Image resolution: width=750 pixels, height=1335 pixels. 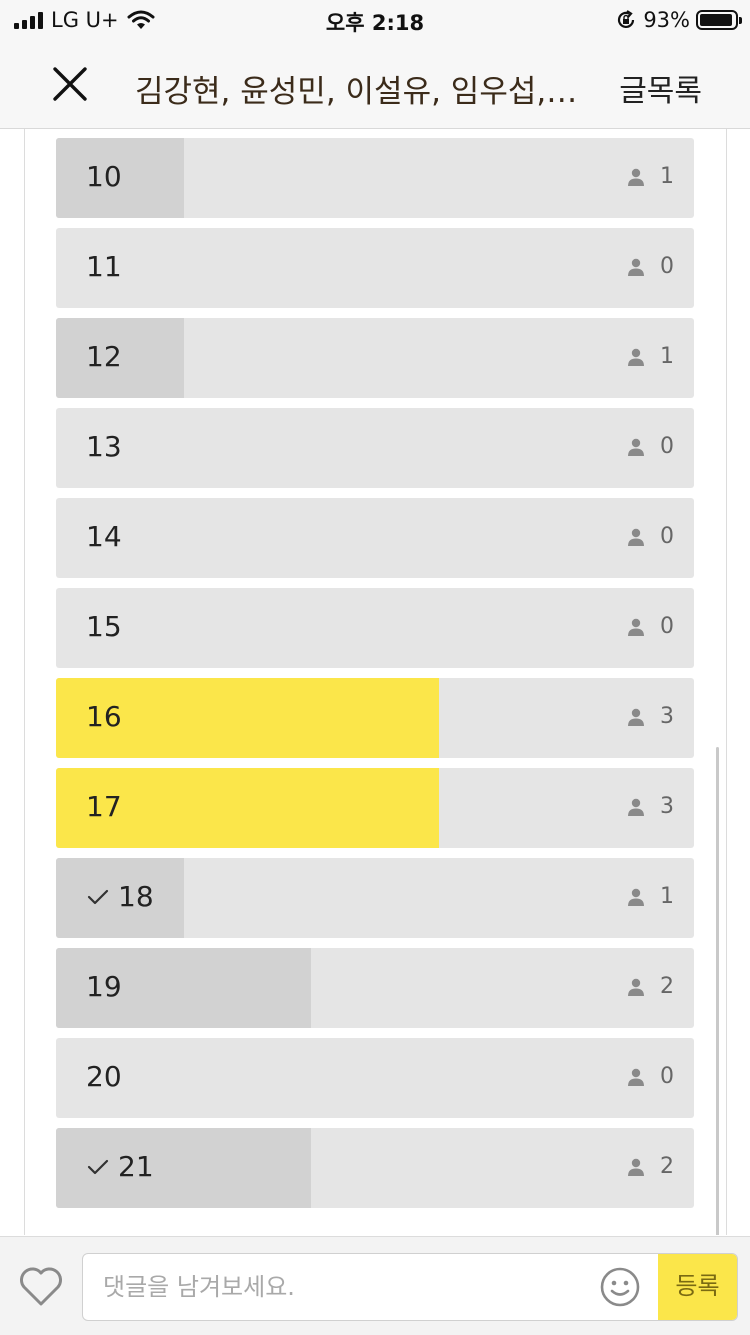 I want to click on submit-button: 등록, so click(x=697, y=1287).